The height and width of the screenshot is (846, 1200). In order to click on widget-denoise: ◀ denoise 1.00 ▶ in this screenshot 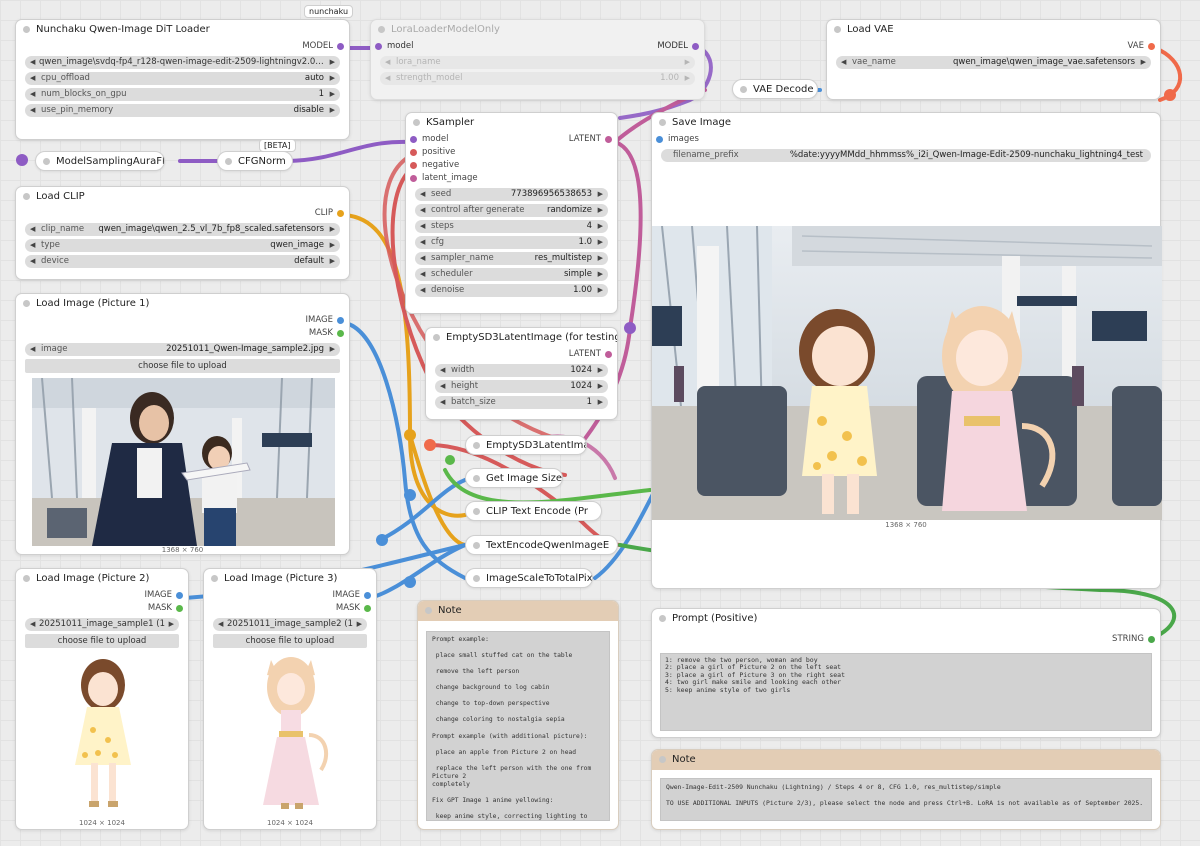, I will do `click(511, 290)`.